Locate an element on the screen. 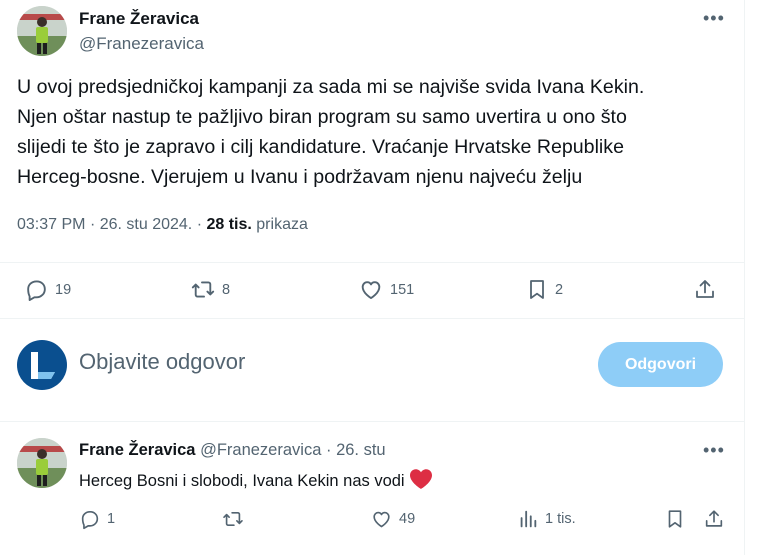  author-handle: @Franezeravica is located at coordinates (141, 44).